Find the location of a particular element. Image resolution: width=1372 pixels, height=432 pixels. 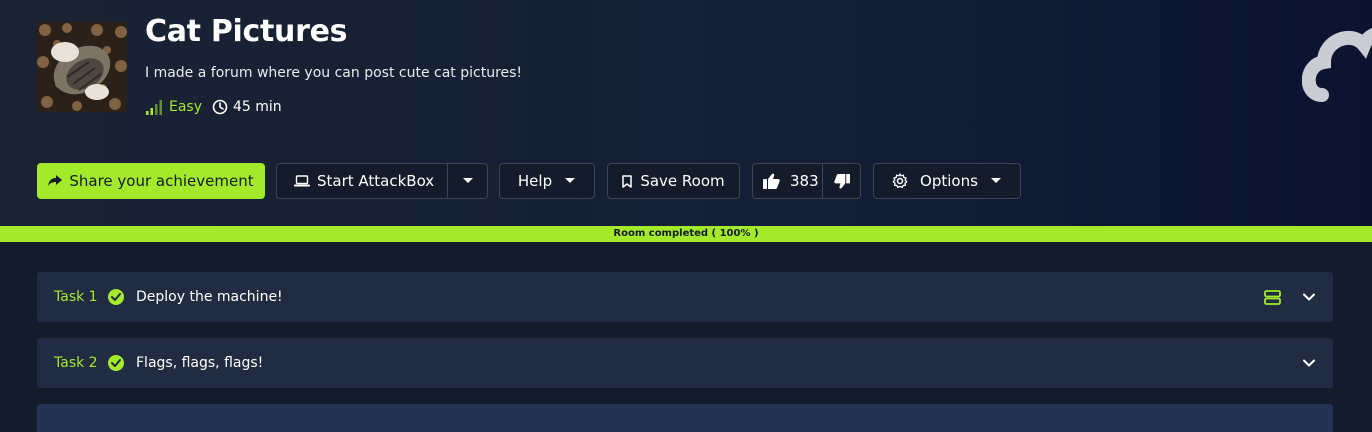

duration-label: 45 min is located at coordinates (257, 107).